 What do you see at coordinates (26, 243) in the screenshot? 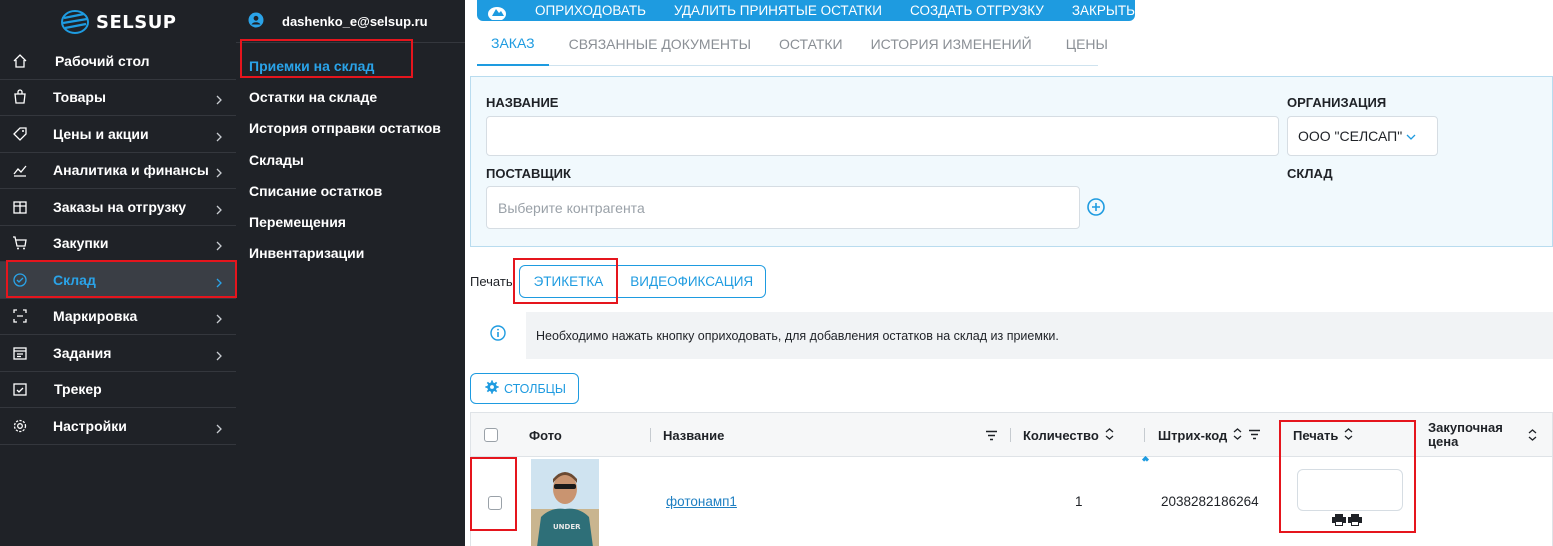
I see `cart-icon` at bounding box center [26, 243].